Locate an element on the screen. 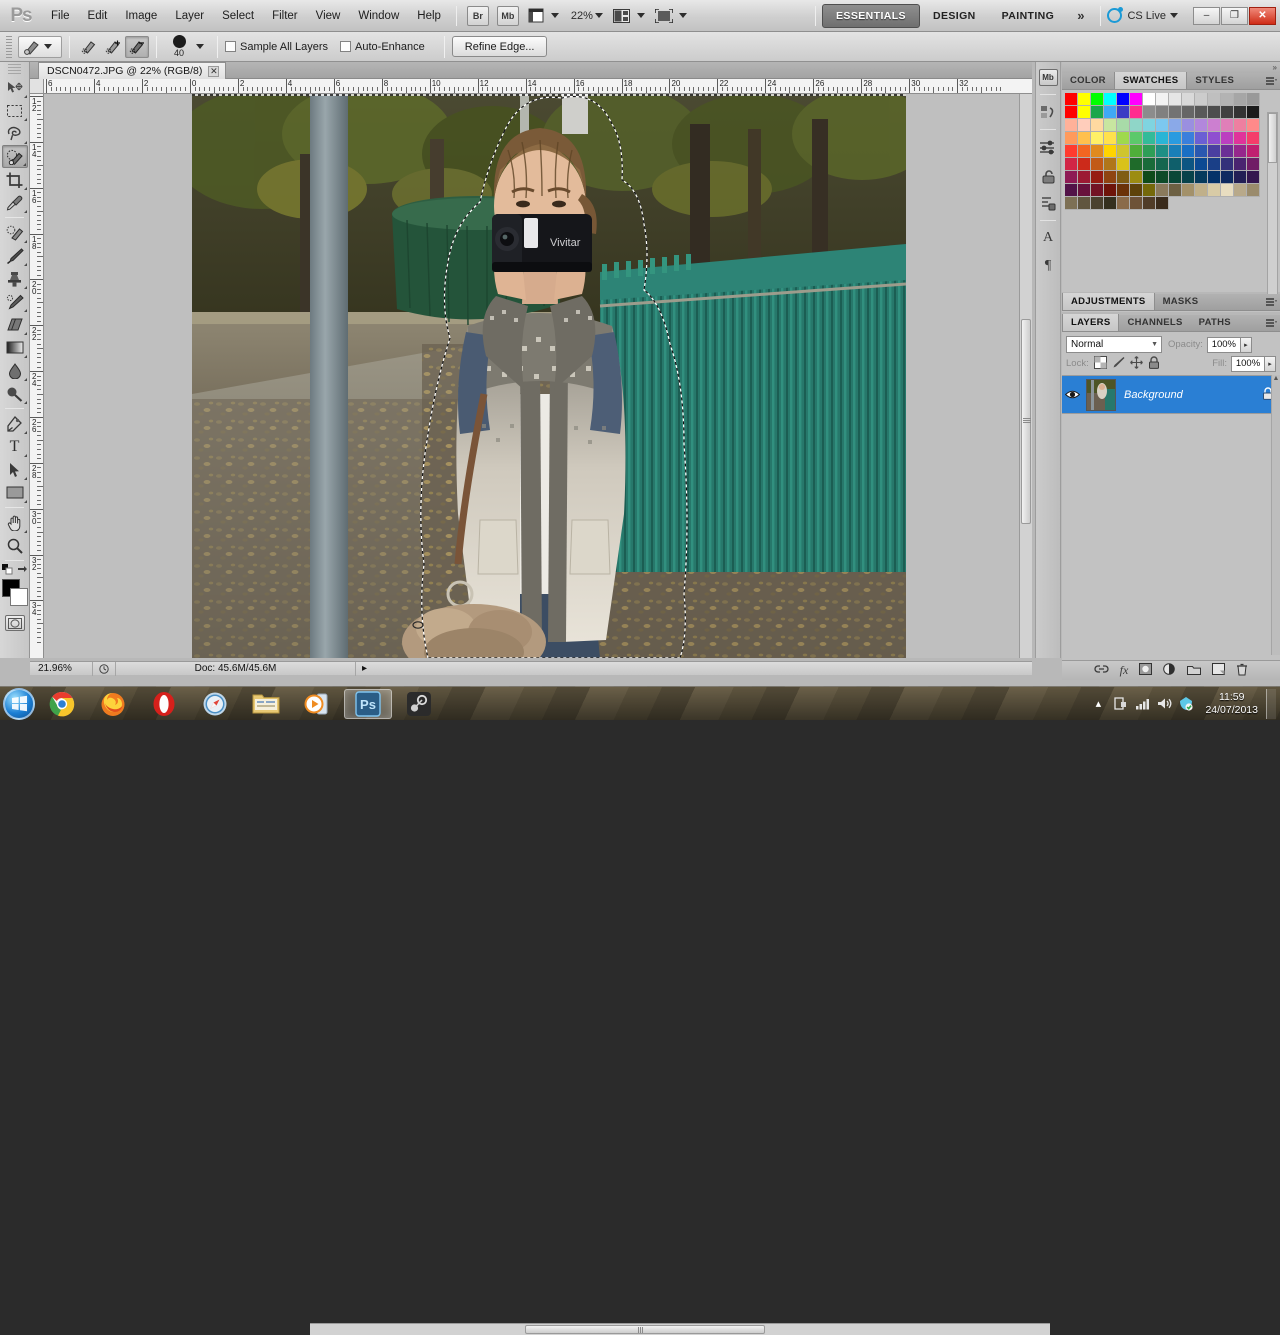 The height and width of the screenshot is (1335, 1280). action-center-icon is located at coordinates (1120, 703).